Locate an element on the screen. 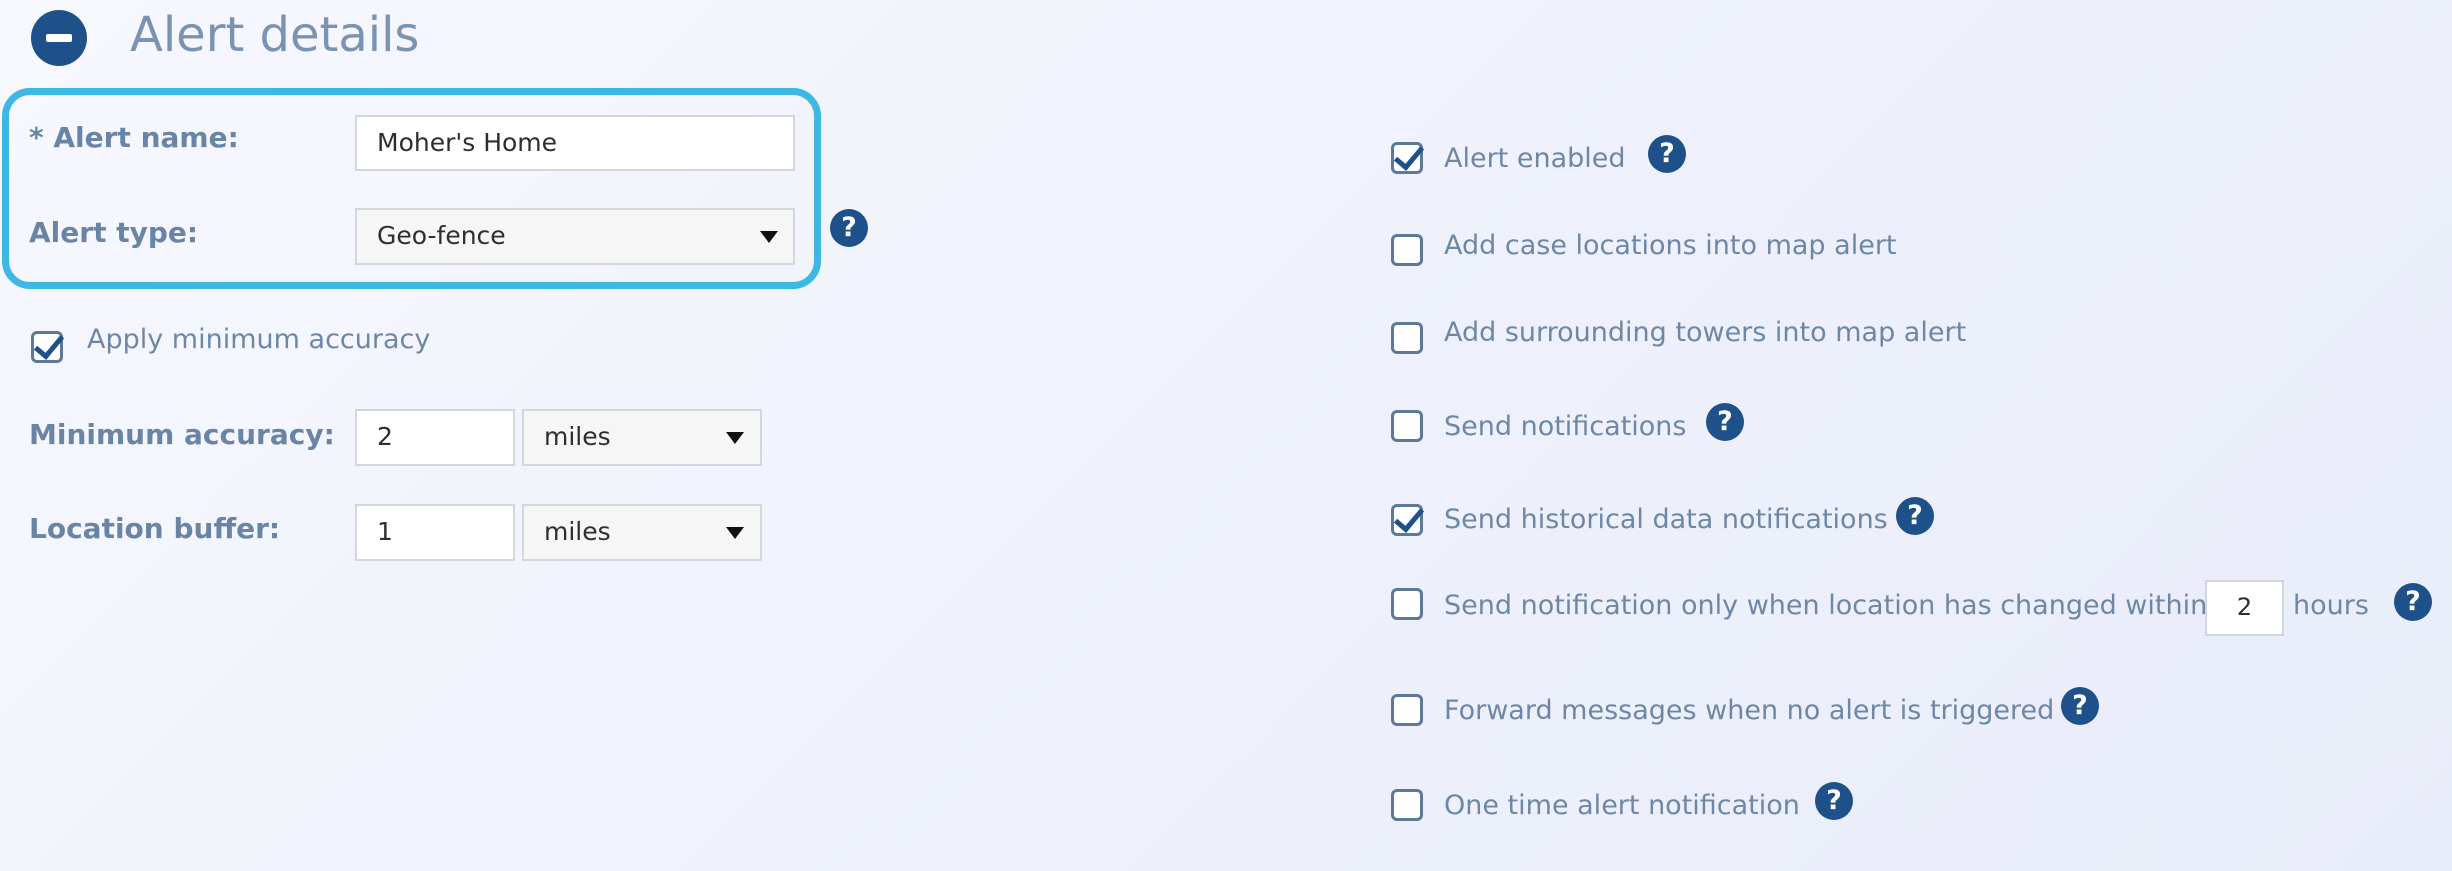 This screenshot has height=871, width=2452. send-historical-notifications-label: Send historical data notifications is located at coordinates (1666, 519).